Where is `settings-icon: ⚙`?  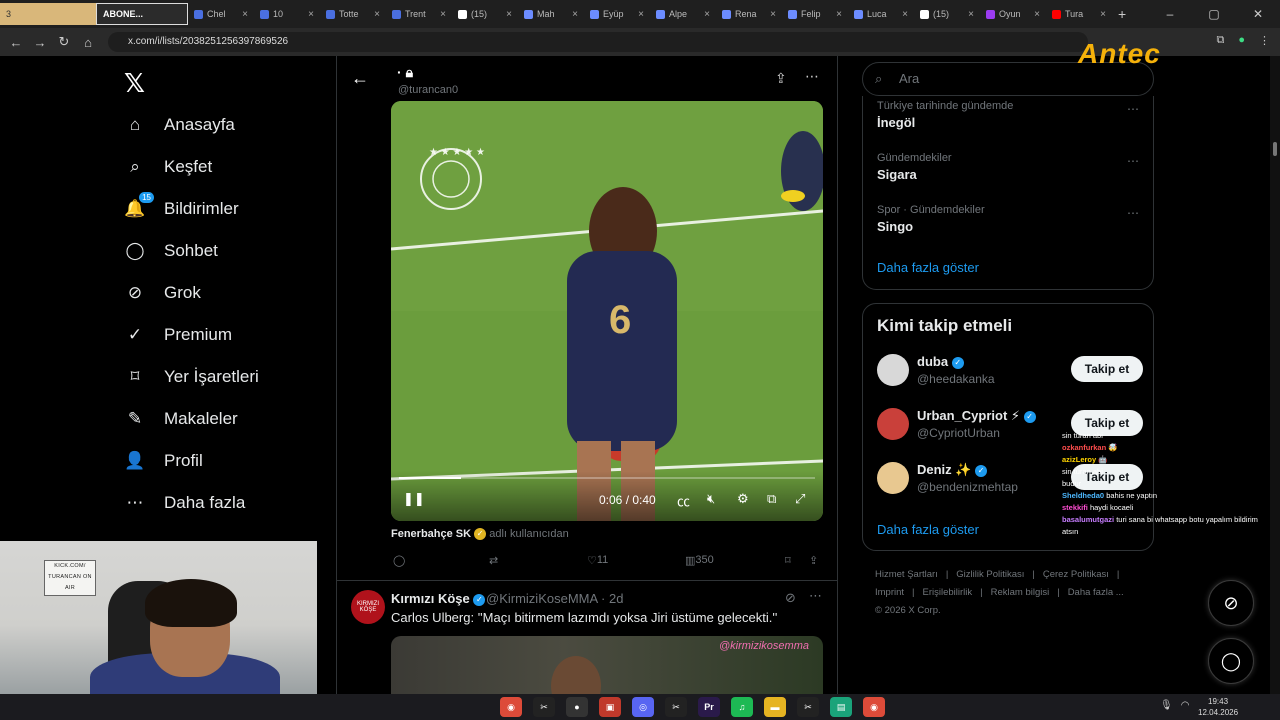
settings-icon: ⚙ is located at coordinates (743, 499).